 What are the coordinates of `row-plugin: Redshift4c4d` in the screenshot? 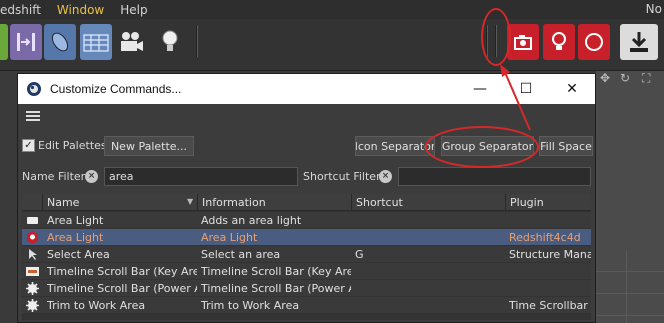 It's located at (545, 237).